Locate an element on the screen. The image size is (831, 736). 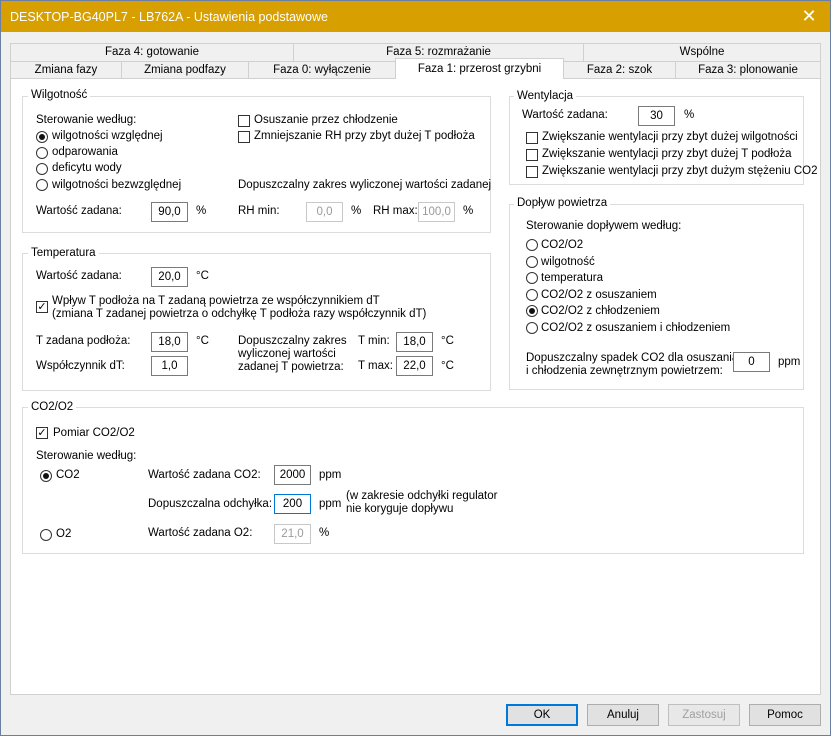
air-supply-title: Dopływ powietrza is located at coordinates (562, 203).